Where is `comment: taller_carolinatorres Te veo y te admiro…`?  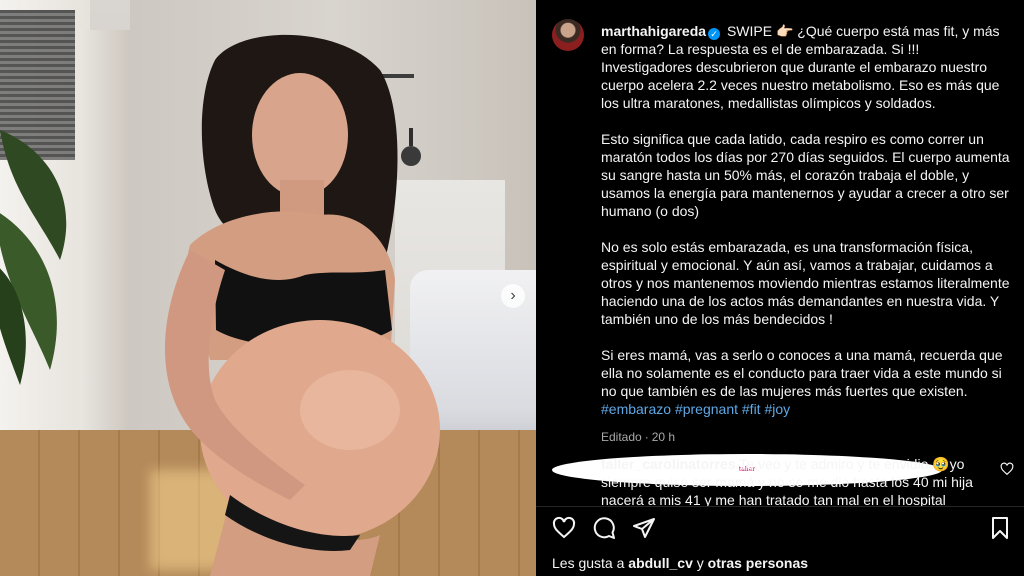 comment: taller_carolinatorres Te veo y te admiro… is located at coordinates (796, 480).